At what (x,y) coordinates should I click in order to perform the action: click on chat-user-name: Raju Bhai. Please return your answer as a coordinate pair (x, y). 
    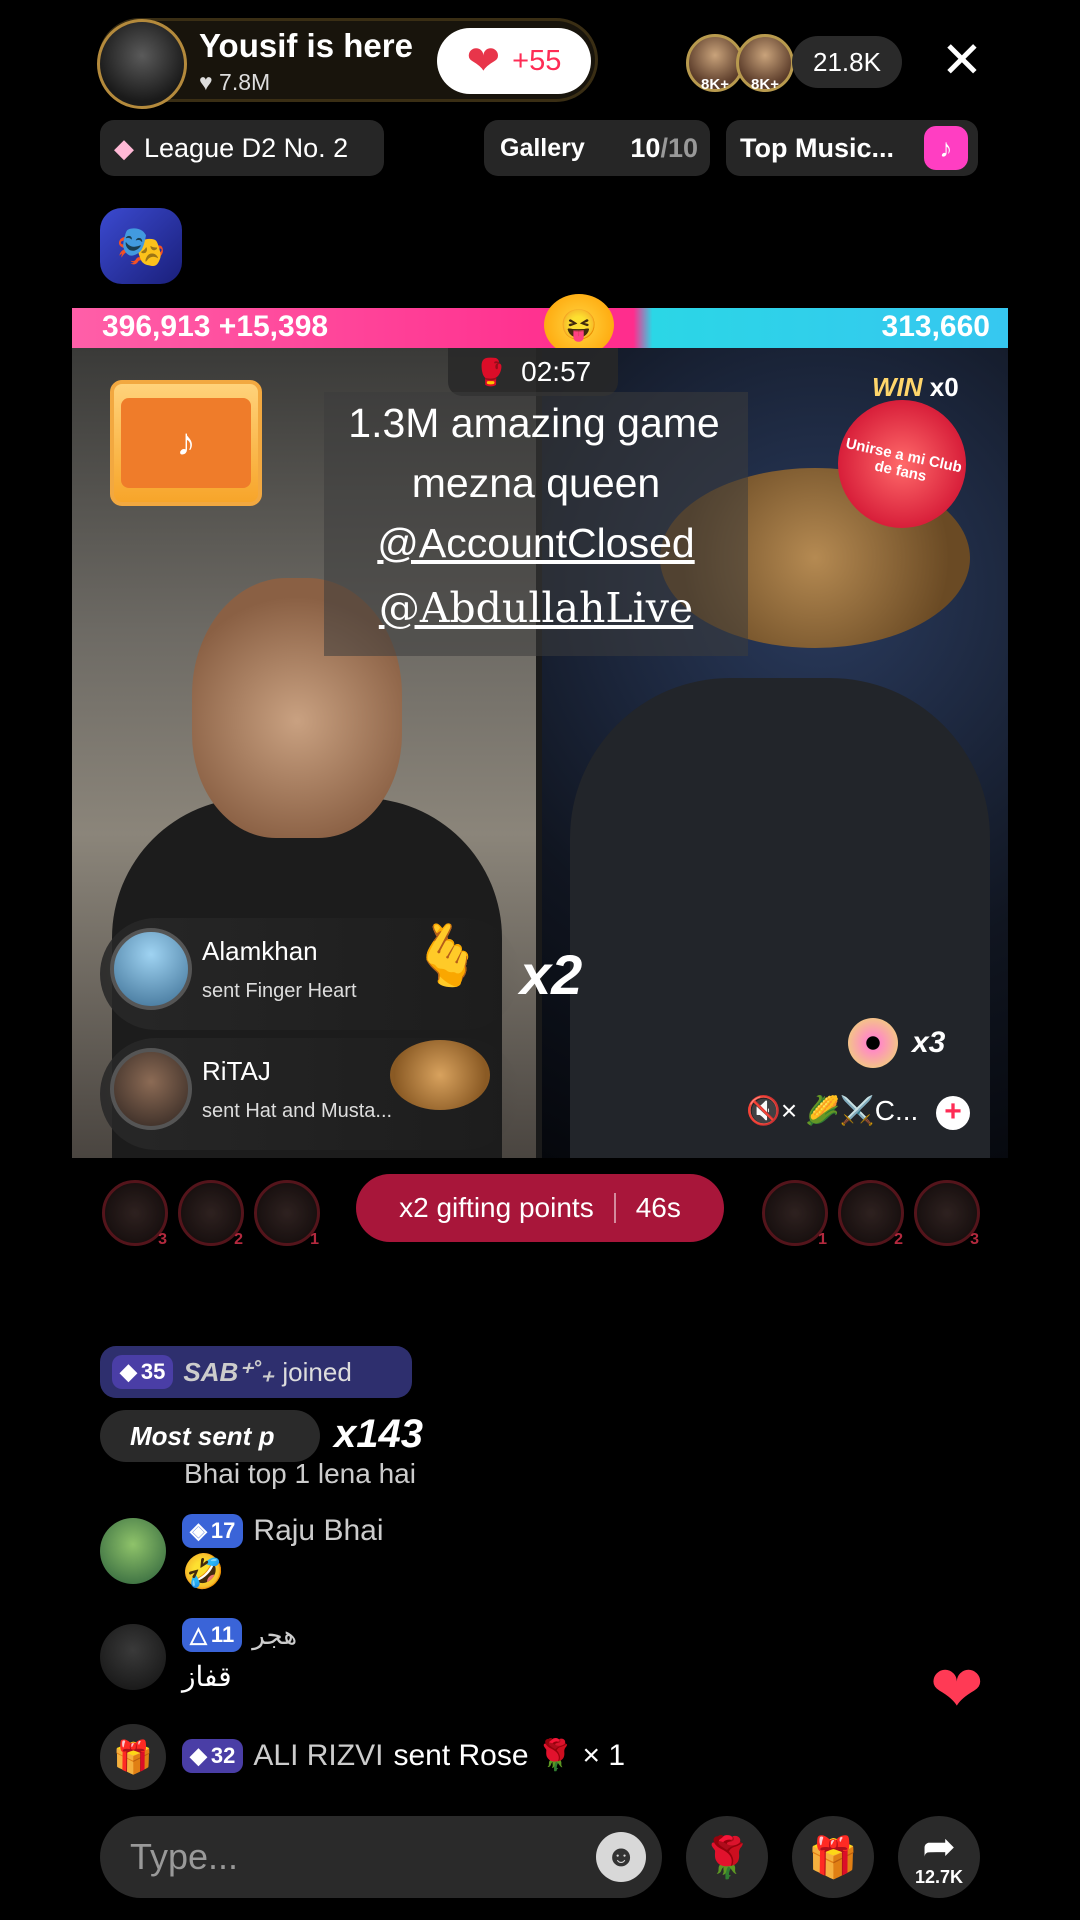
    Looking at the image, I should click on (318, 1531).